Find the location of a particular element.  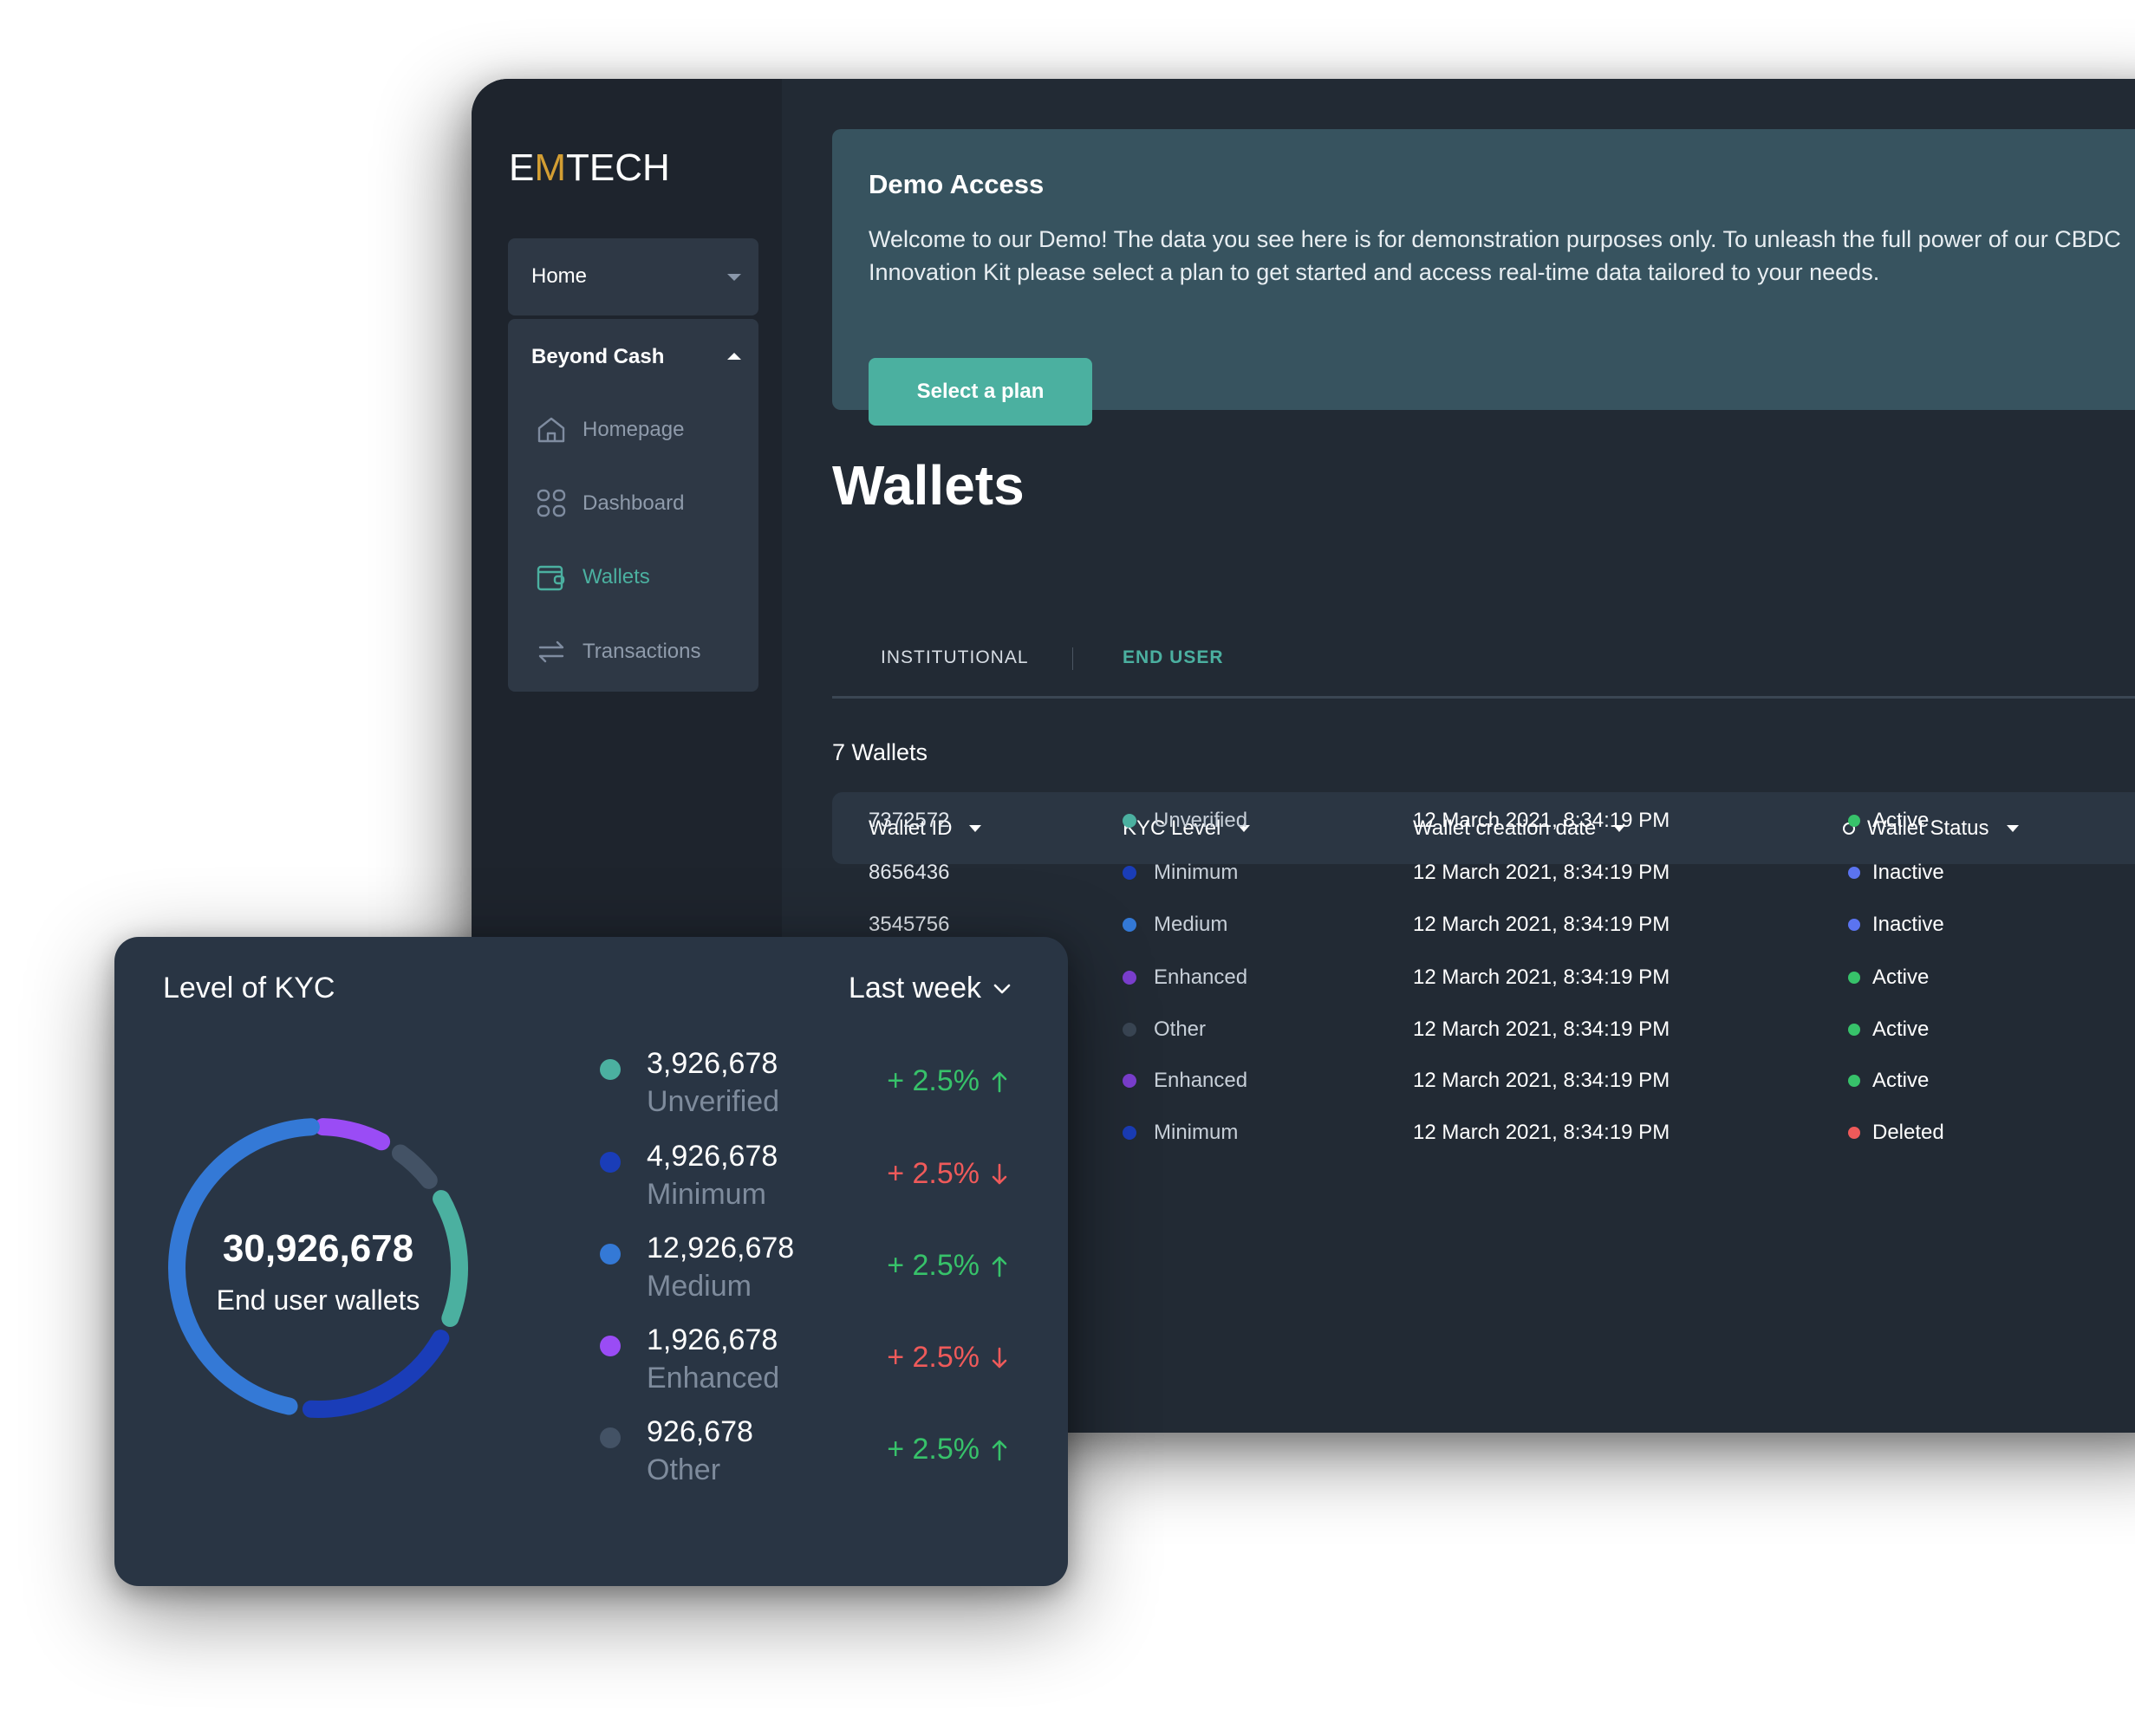

wallet-status: Deleted is located at coordinates (1896, 1132).